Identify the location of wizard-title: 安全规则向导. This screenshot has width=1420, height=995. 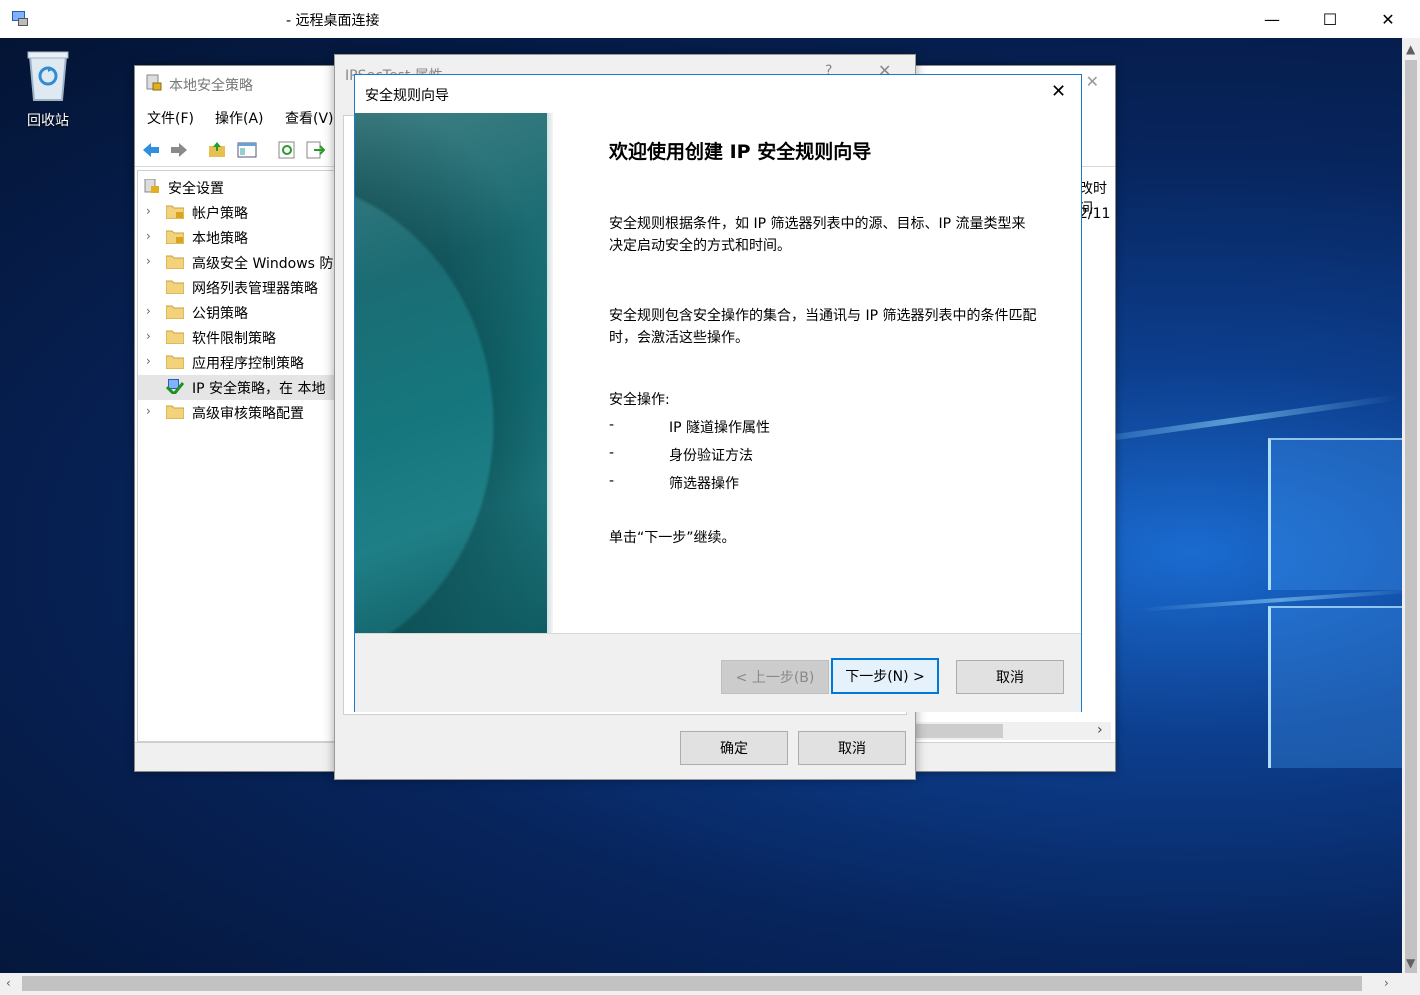
(407, 96).